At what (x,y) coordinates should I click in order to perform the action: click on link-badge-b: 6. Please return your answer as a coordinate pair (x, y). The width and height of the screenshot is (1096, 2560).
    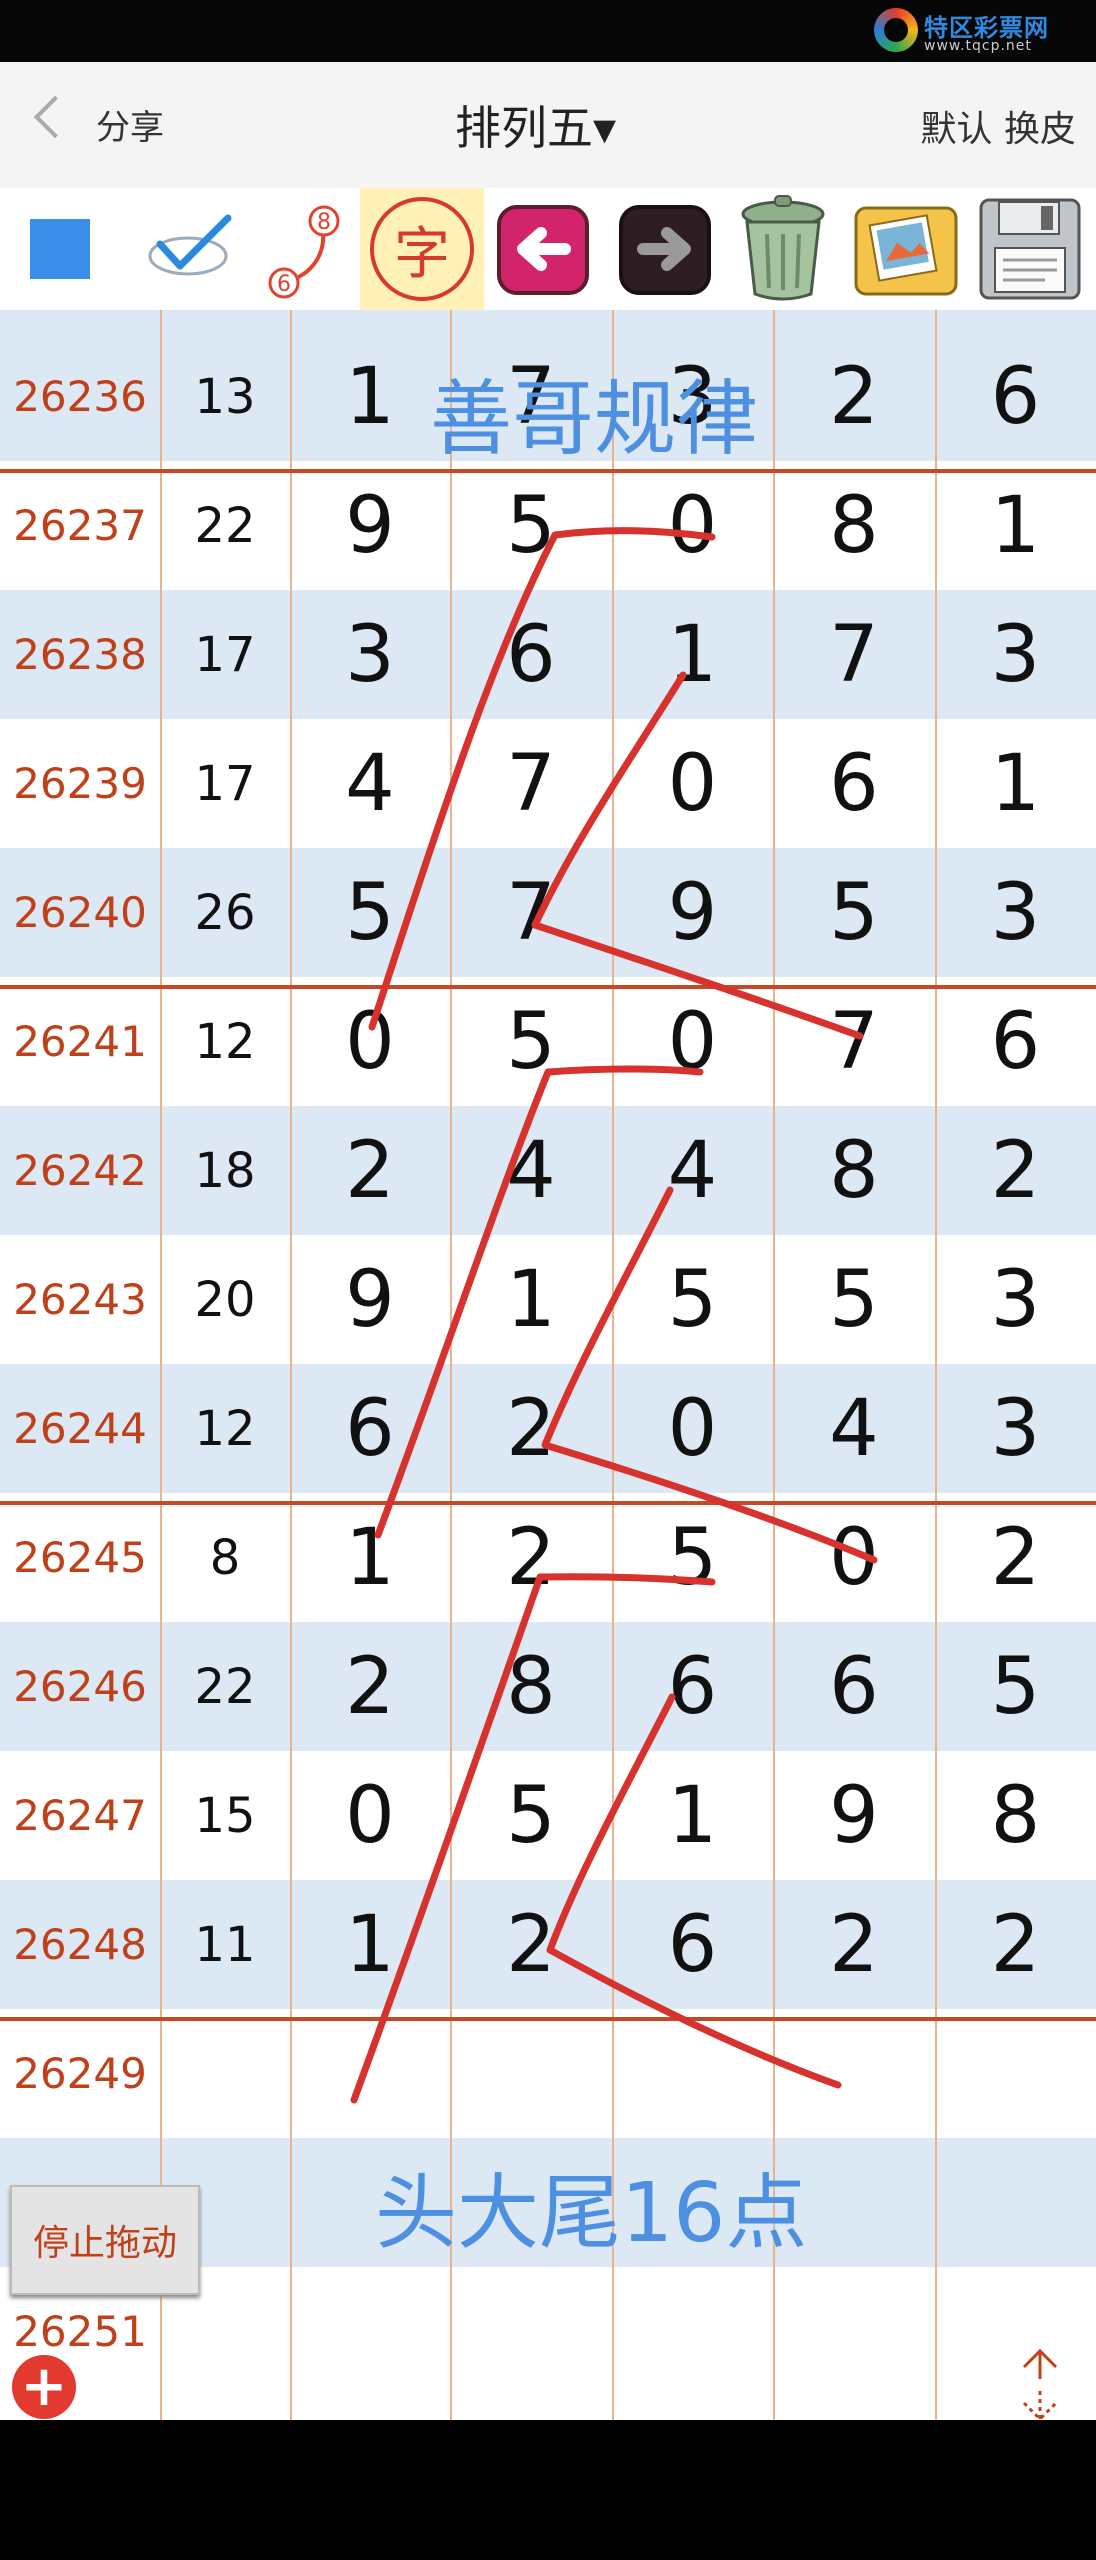
    Looking at the image, I should click on (284, 284).